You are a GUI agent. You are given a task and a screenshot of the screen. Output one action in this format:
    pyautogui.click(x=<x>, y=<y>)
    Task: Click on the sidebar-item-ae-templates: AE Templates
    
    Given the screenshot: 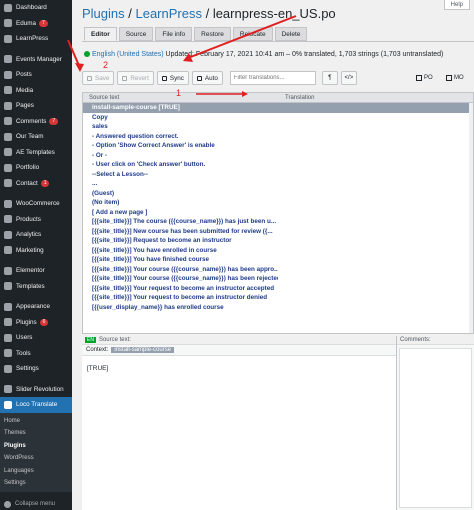 What is the action you would take?
    pyautogui.click(x=36, y=153)
    